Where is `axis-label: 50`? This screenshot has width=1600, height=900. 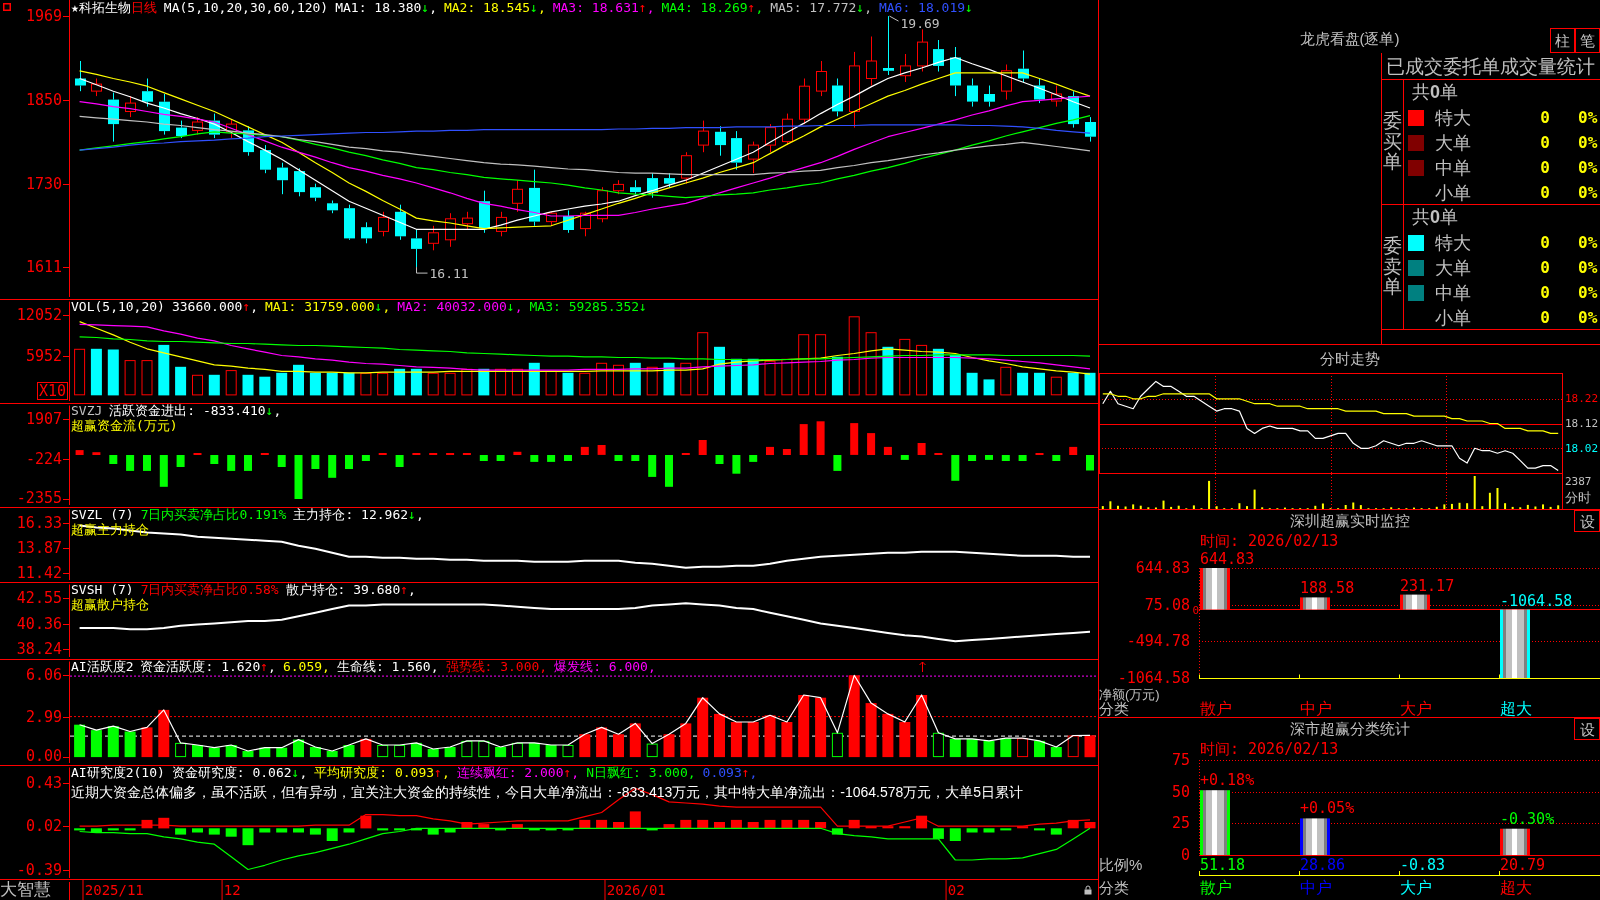
axis-label: 50 is located at coordinates (1180, 791).